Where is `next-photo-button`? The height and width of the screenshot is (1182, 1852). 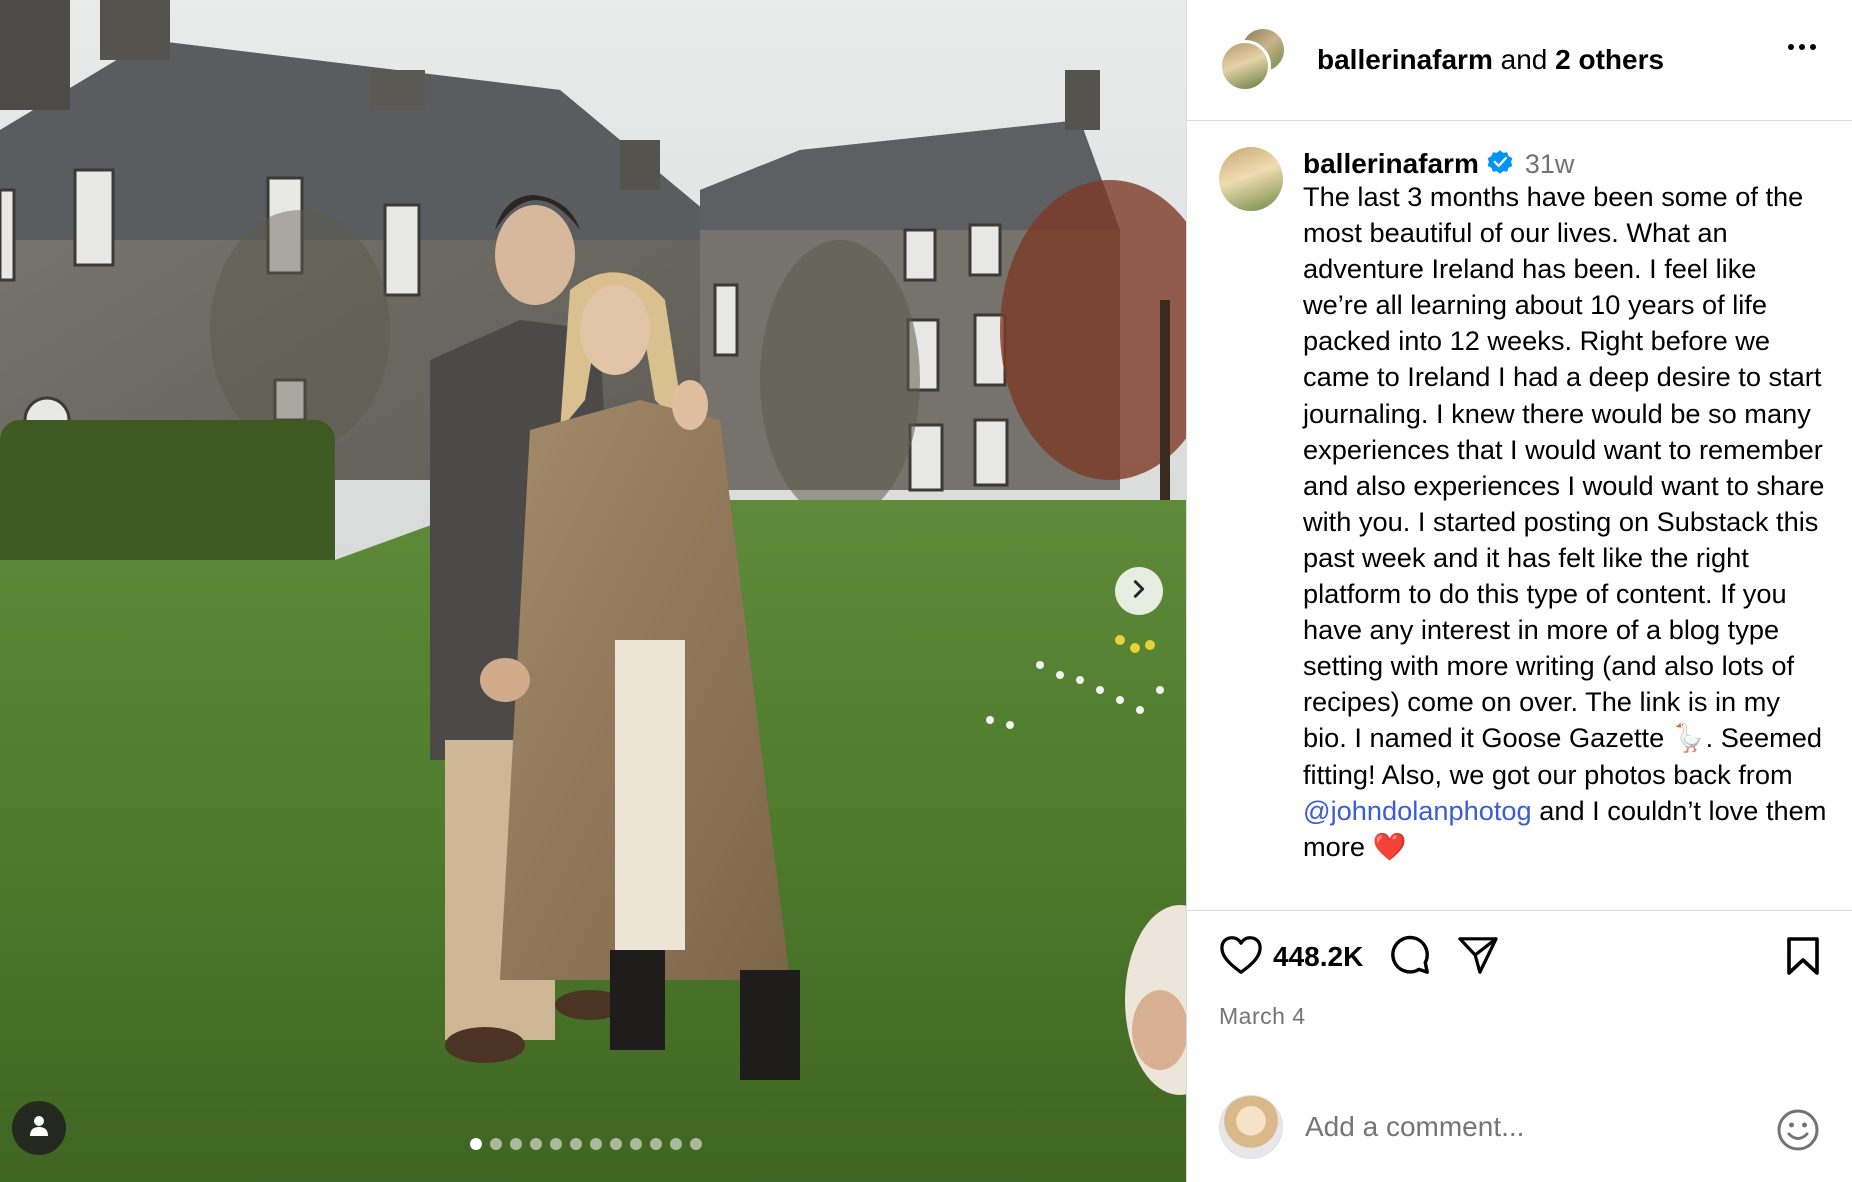
next-photo-button is located at coordinates (1139, 591).